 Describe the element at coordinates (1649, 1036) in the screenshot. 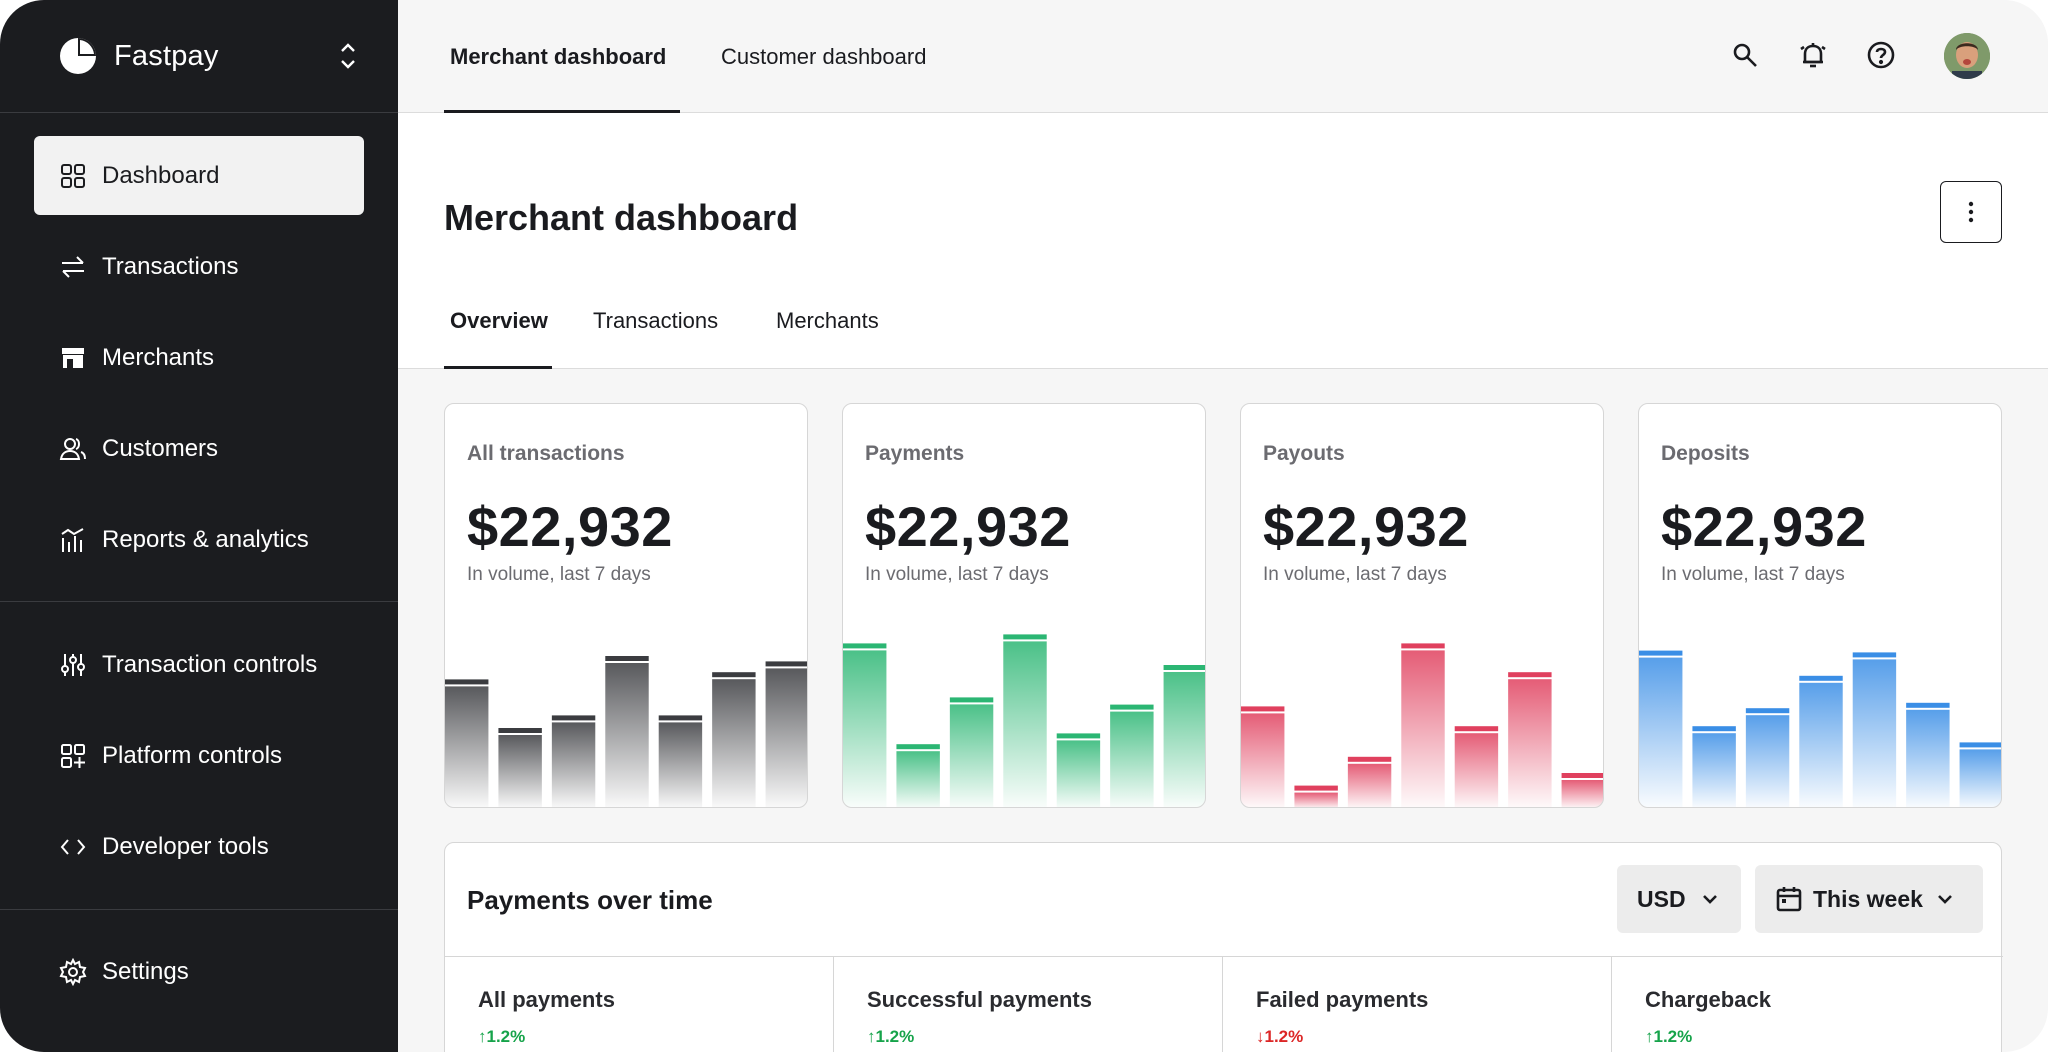

I see `trend-arrow-icon: ↑` at that location.